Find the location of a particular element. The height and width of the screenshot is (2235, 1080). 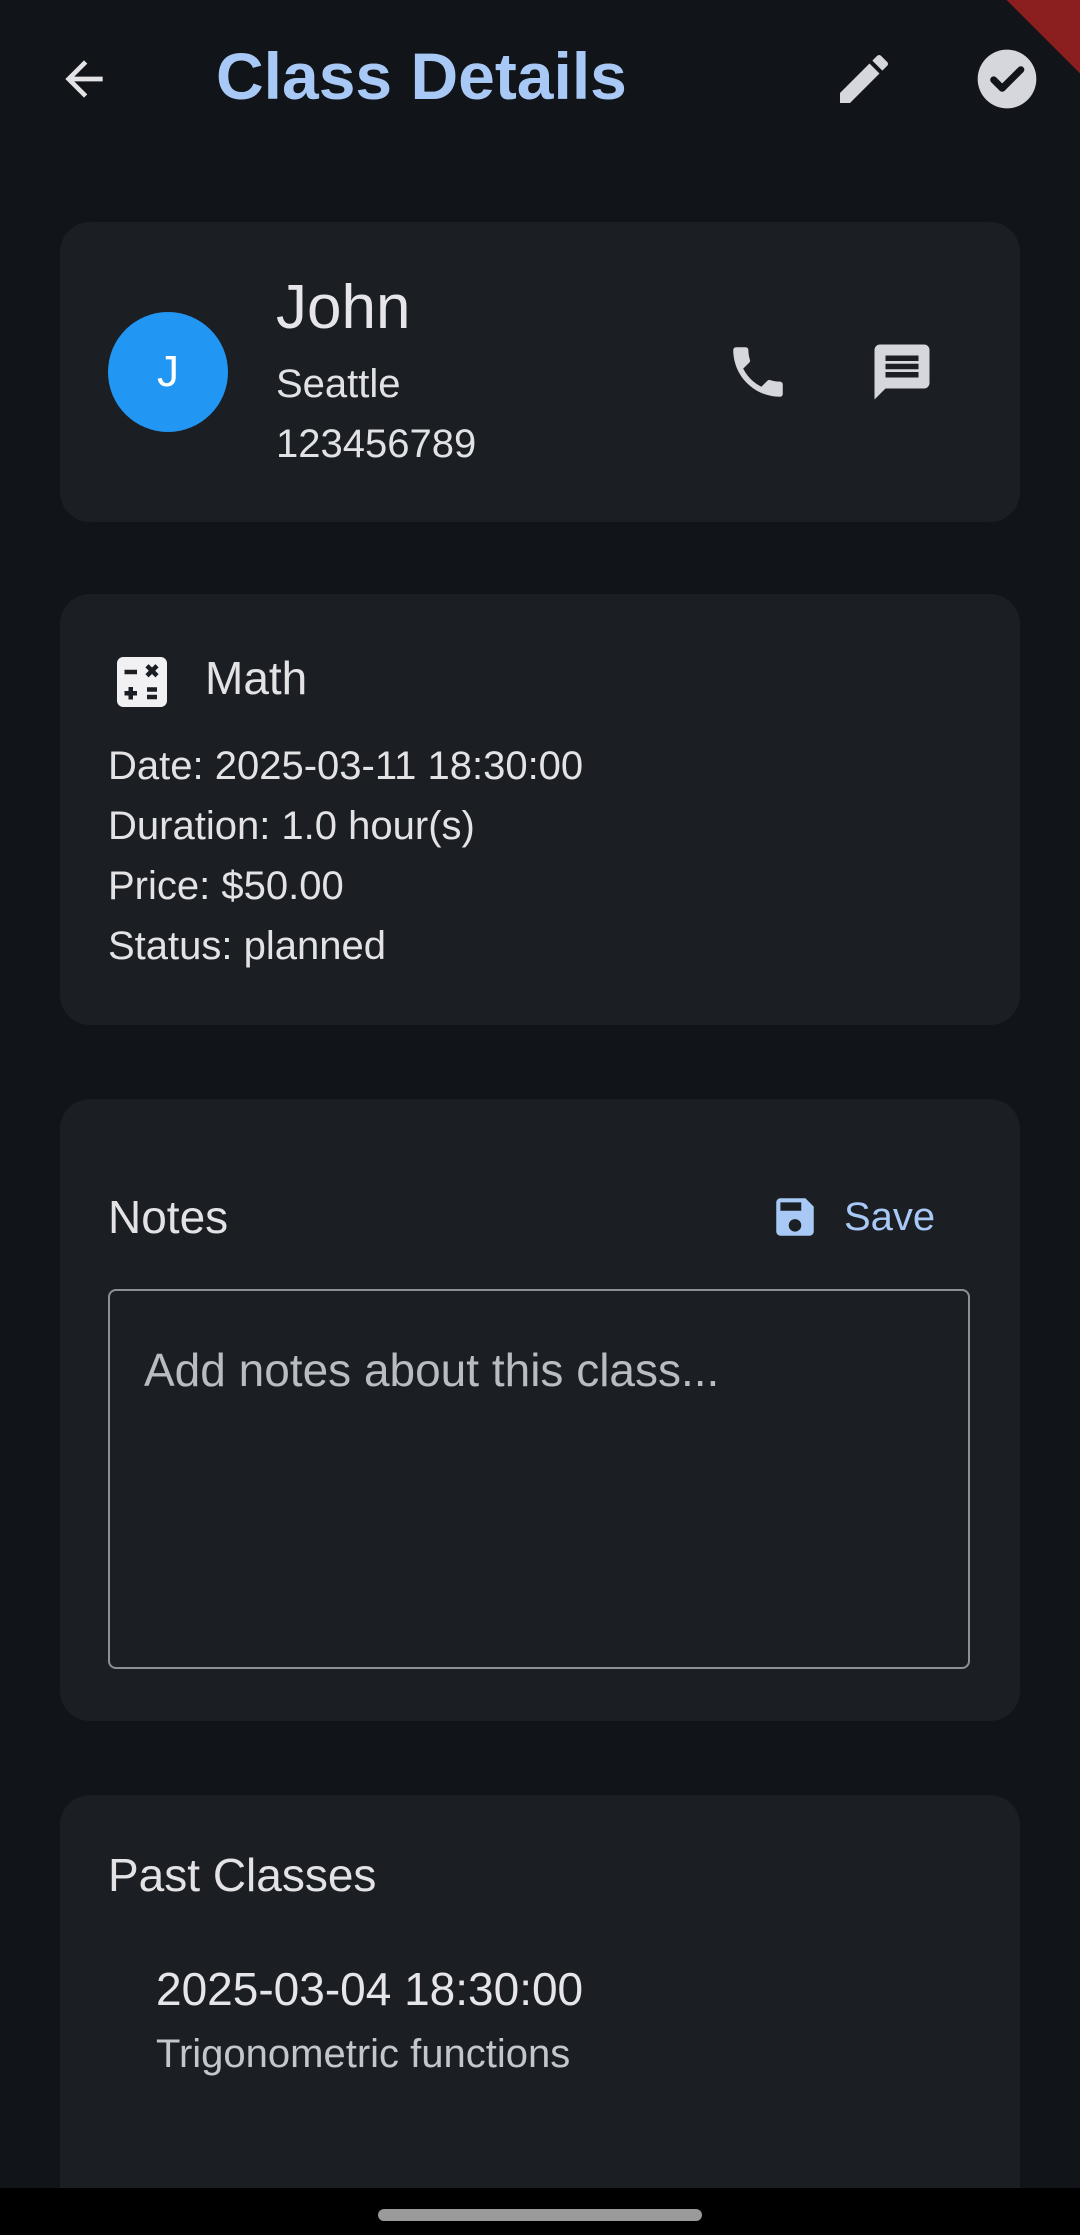

call-button is located at coordinates (758, 372).